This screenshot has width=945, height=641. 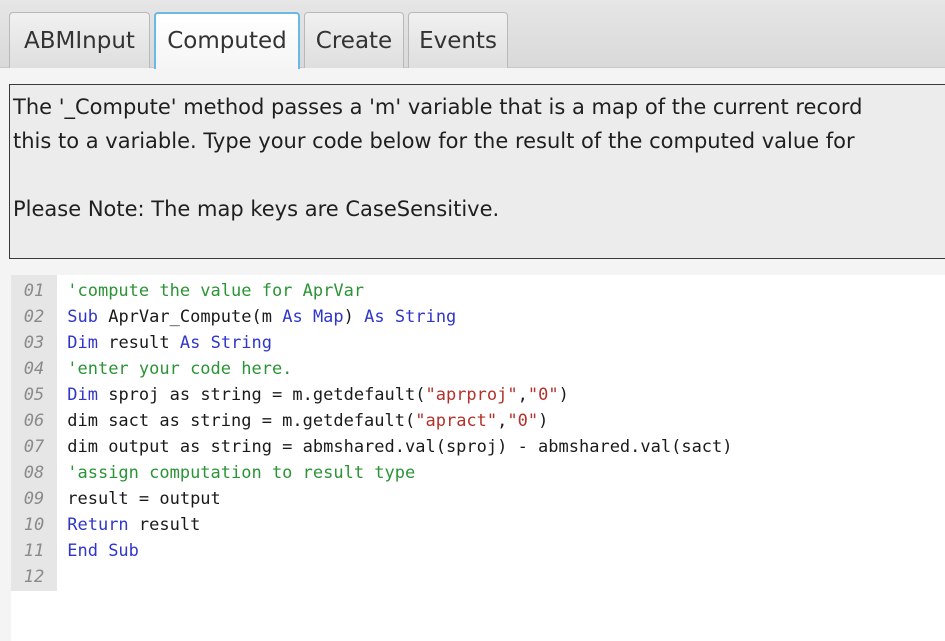 What do you see at coordinates (34, 317) in the screenshot?
I see `line-number: 02` at bounding box center [34, 317].